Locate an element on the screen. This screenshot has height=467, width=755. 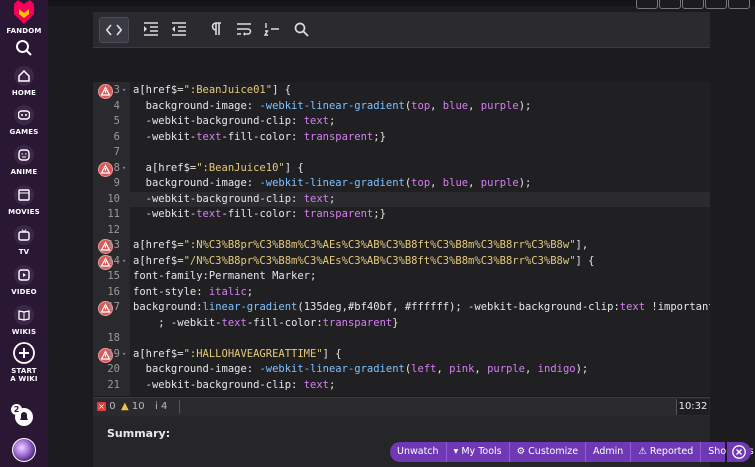
warning-count-value: 10 is located at coordinates (138, 406).